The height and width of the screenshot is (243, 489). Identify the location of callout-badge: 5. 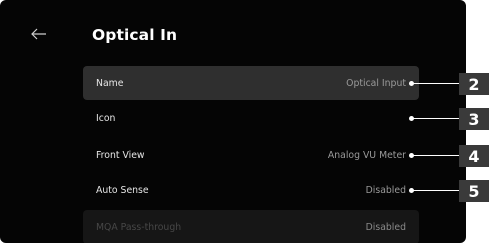
(474, 191).